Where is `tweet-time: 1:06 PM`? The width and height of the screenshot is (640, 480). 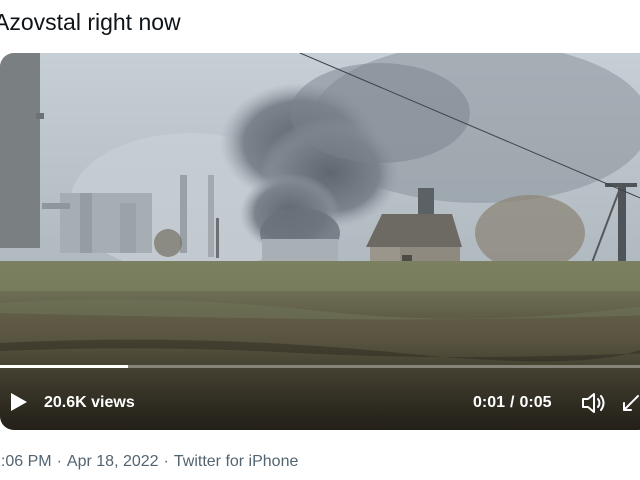 tweet-time: 1:06 PM is located at coordinates (26, 461).